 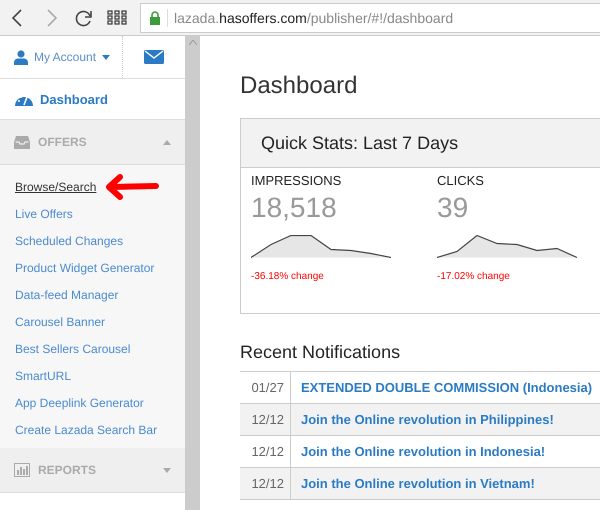 What do you see at coordinates (422, 419) in the screenshot?
I see `notification-link: Join the Online revolution in Philippines!` at bounding box center [422, 419].